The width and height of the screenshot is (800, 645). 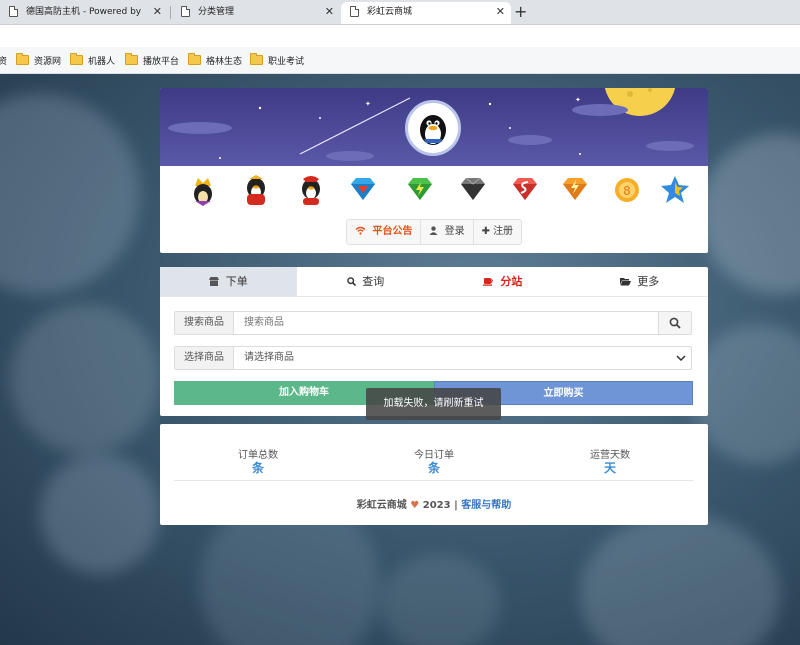 I want to click on browser-tab-2: 分类管理 ✕, so click(x=256, y=13).